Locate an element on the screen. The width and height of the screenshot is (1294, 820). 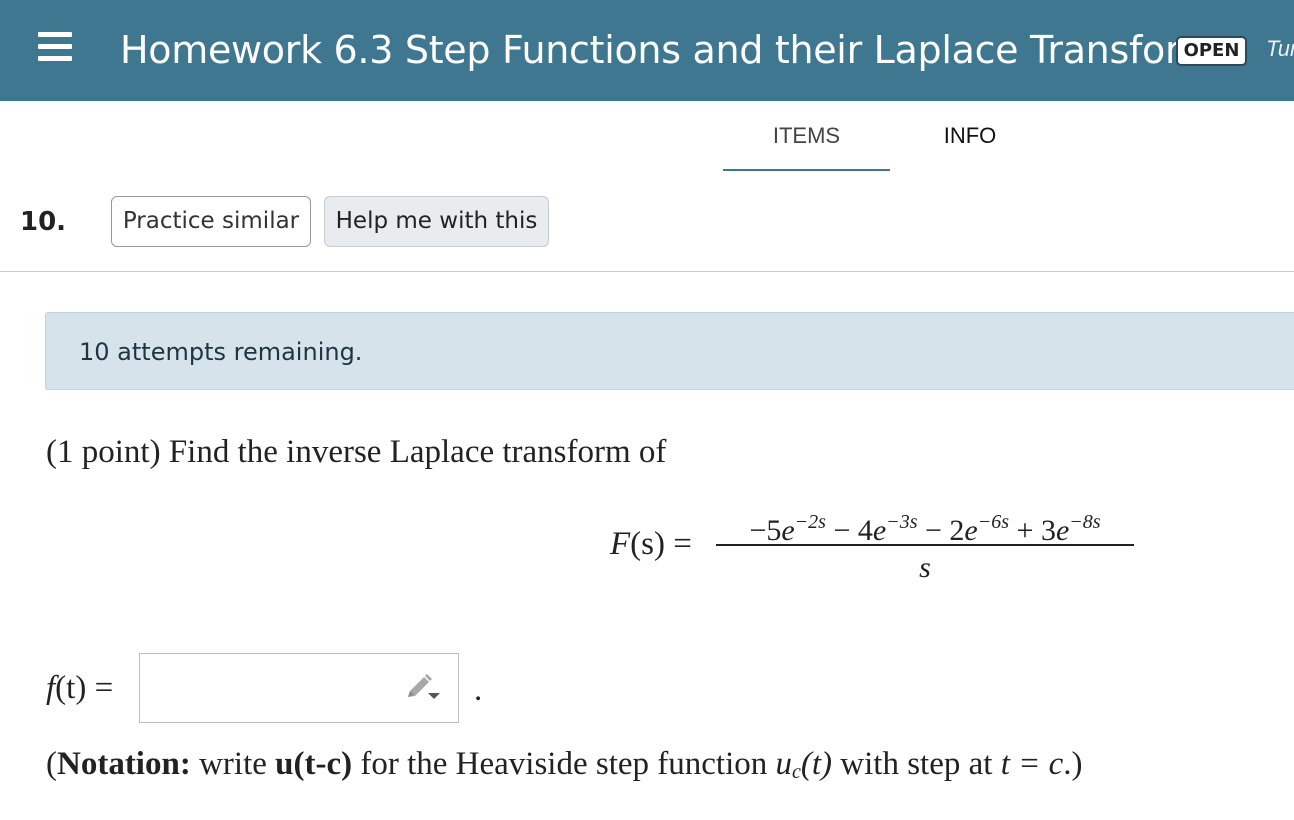
section-divider is located at coordinates (647, 271).